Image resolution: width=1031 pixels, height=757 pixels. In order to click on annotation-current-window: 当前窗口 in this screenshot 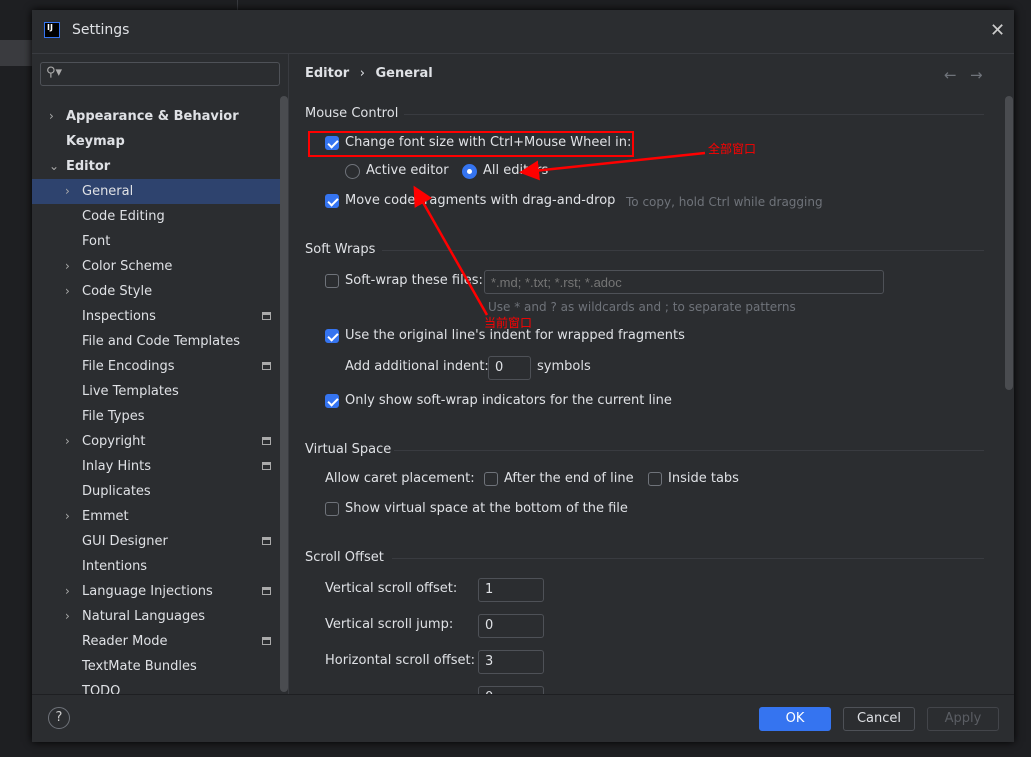, I will do `click(508, 323)`.